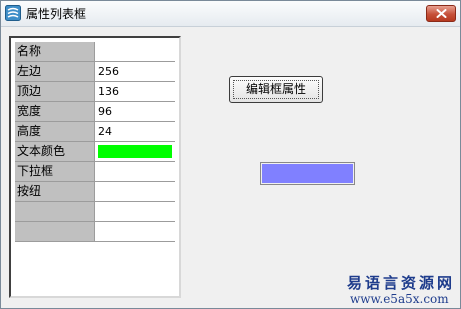  What do you see at coordinates (230, 14) in the screenshot?
I see `title-bar: 属性列表框` at bounding box center [230, 14].